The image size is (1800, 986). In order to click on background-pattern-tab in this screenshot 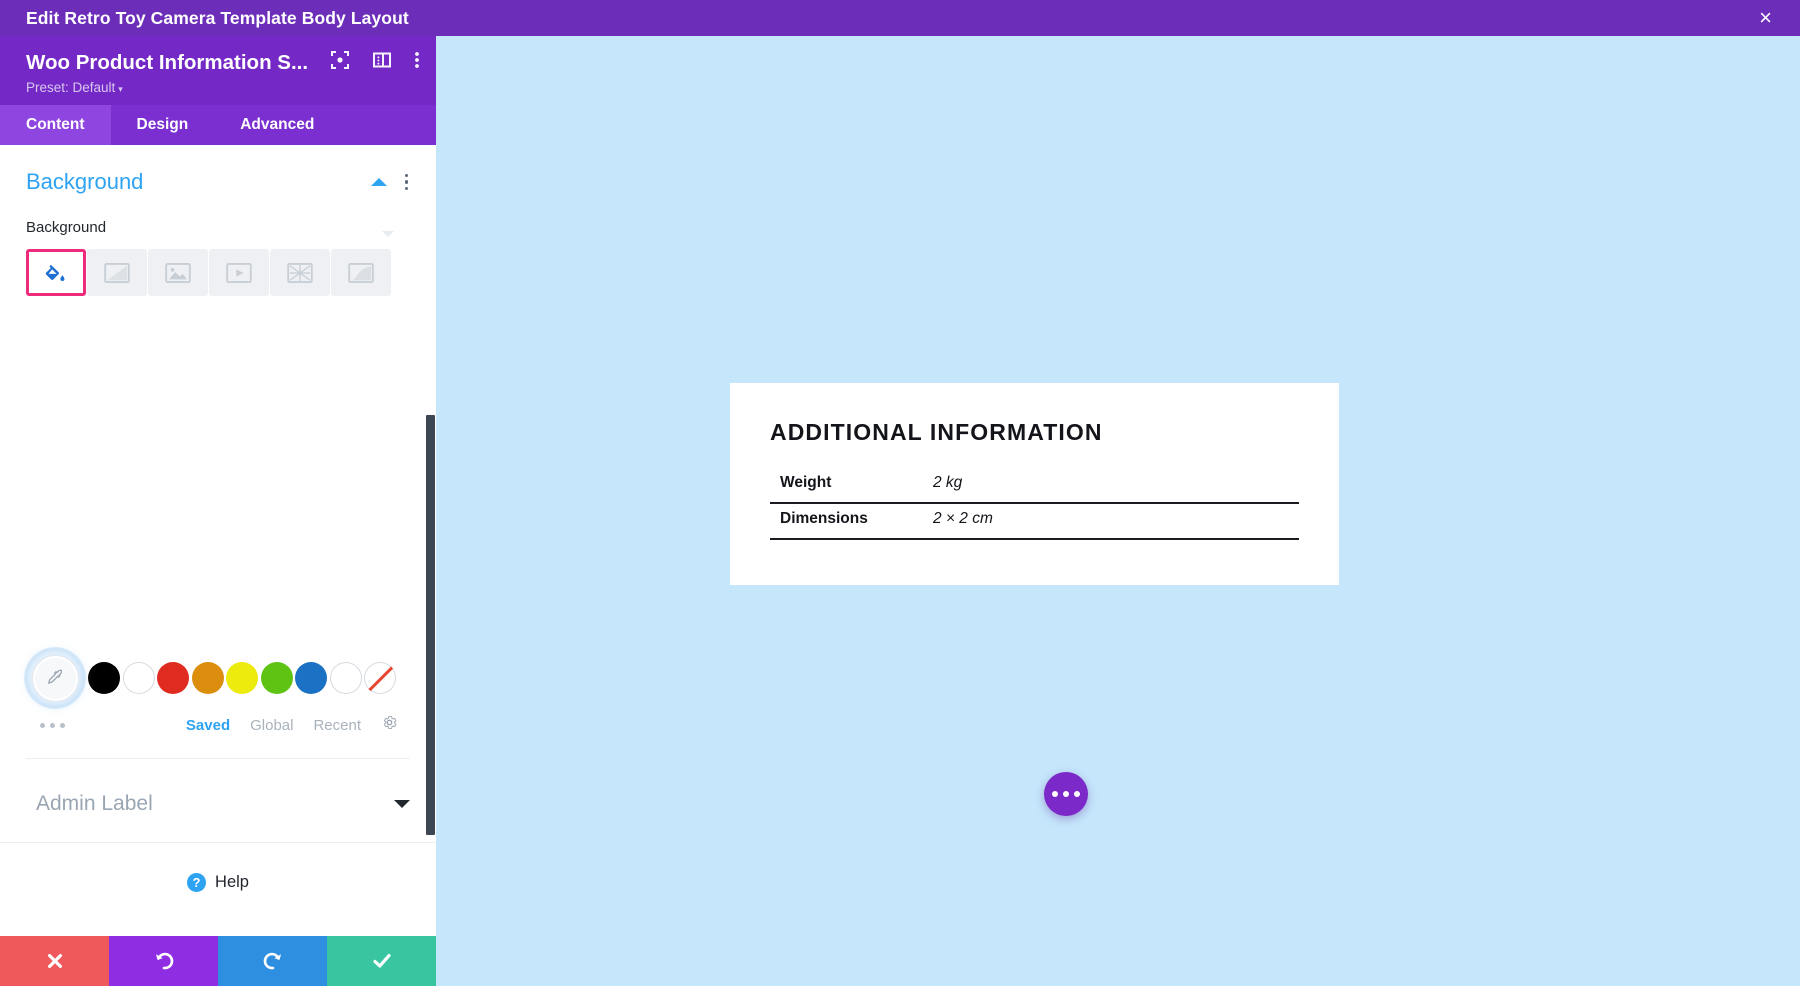, I will do `click(300, 272)`.